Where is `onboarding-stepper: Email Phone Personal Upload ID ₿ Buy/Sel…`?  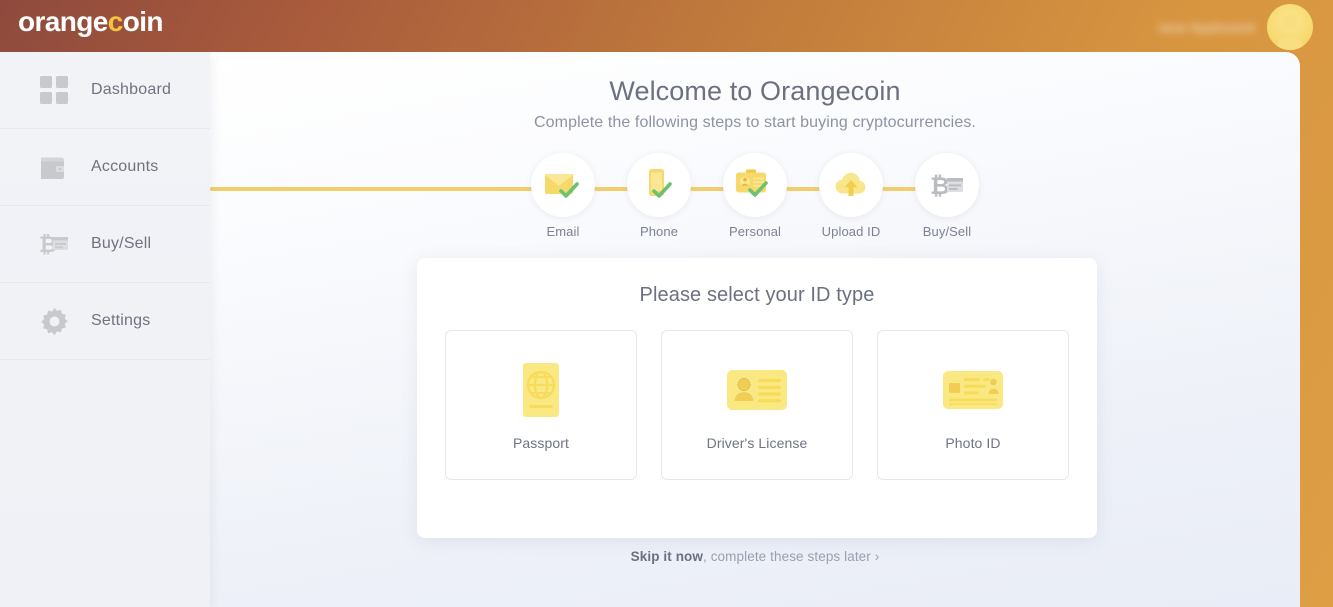
onboarding-stepper: Email Phone Personal Upload ID ₿ Buy/Sel… is located at coordinates (755, 196).